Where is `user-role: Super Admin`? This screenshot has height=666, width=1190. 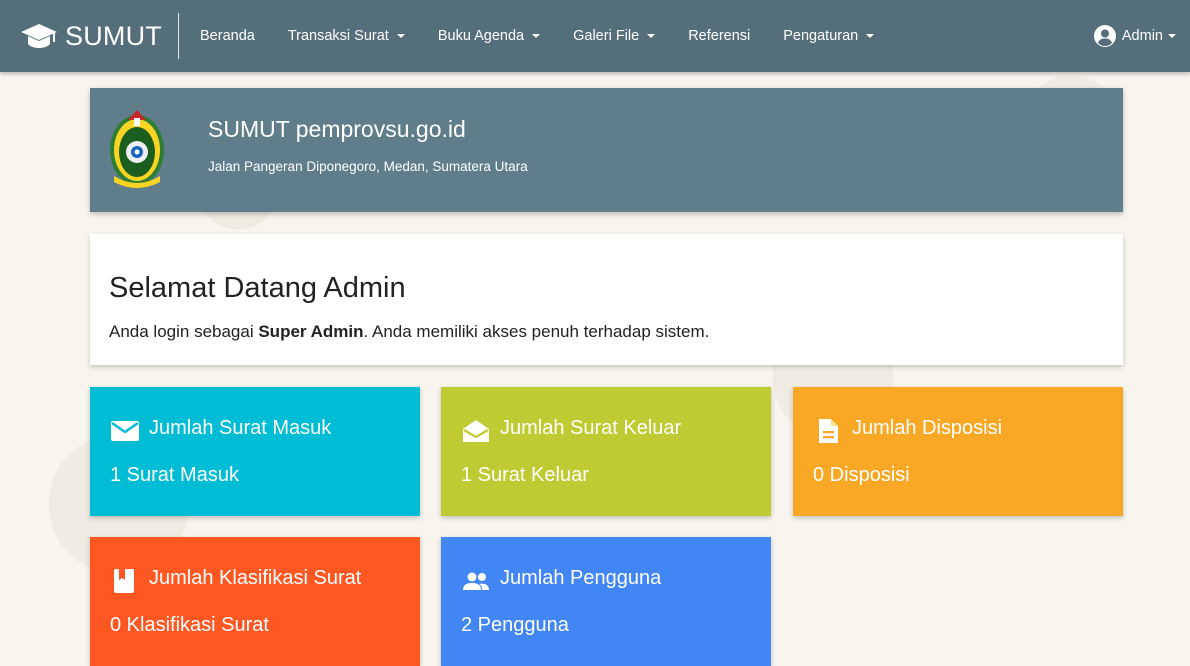
user-role: Super Admin is located at coordinates (311, 331).